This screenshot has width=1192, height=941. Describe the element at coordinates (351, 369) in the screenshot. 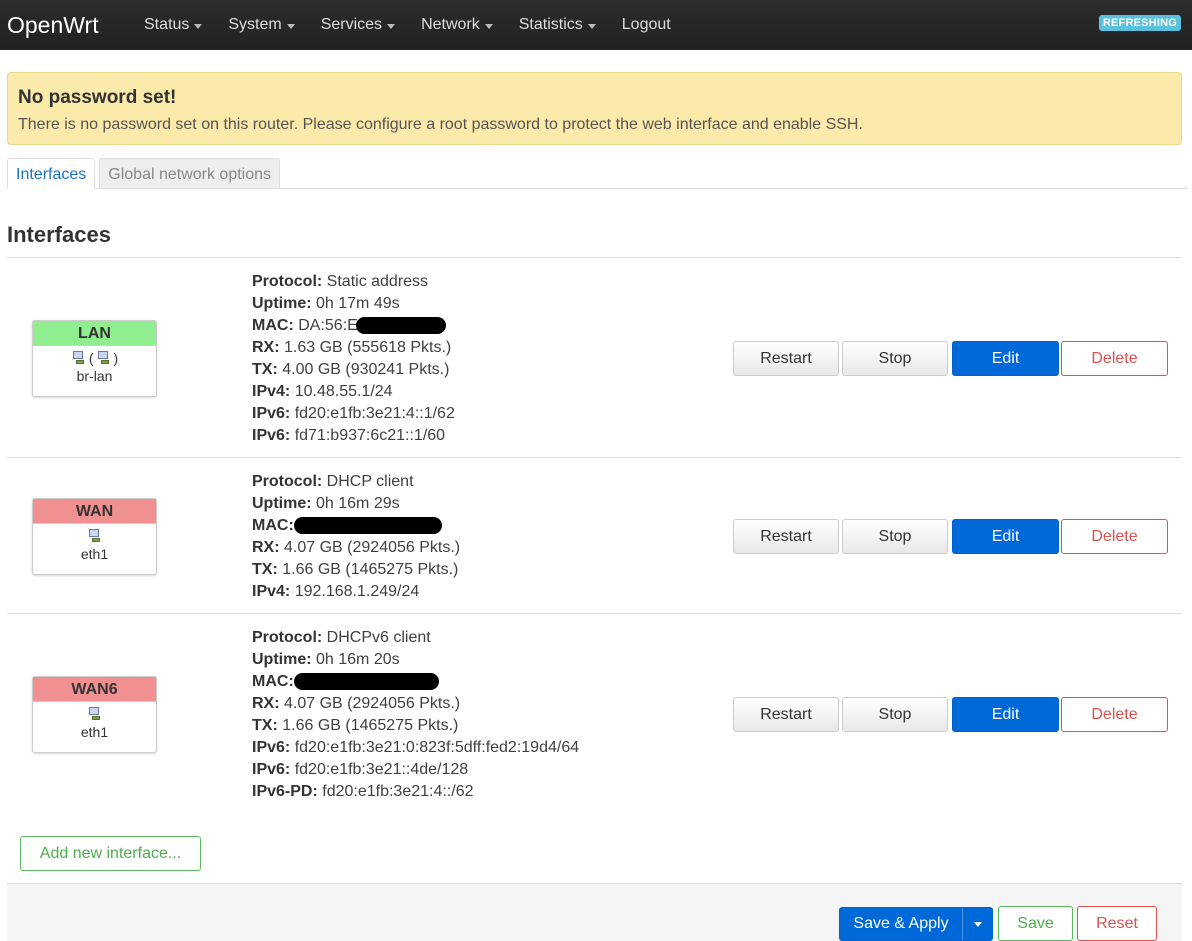

I see `detail-tx: TX: 4.00 GB (930241 Pkts.)` at that location.